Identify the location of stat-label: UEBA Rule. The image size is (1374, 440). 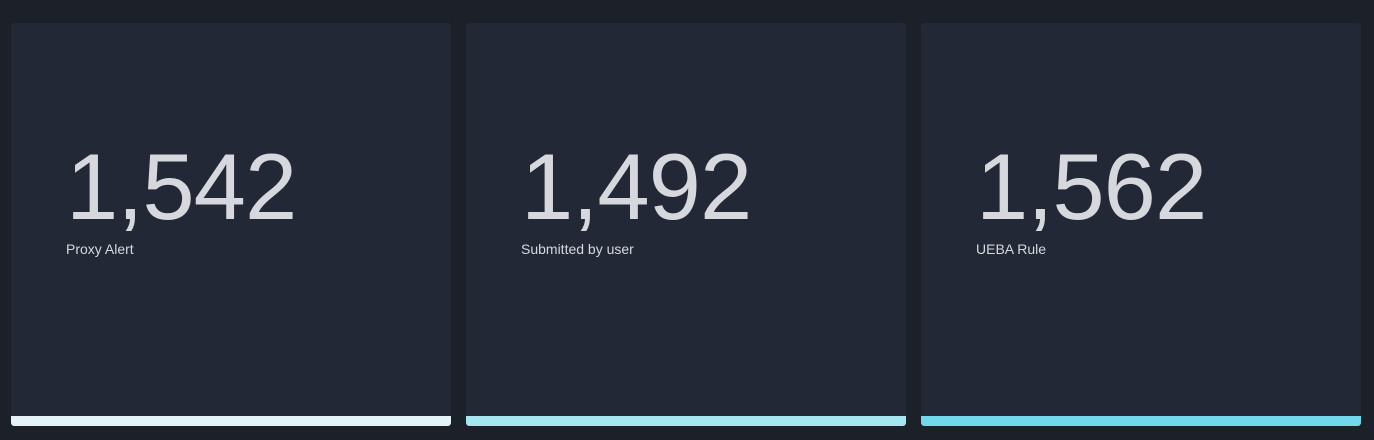
(1011, 249).